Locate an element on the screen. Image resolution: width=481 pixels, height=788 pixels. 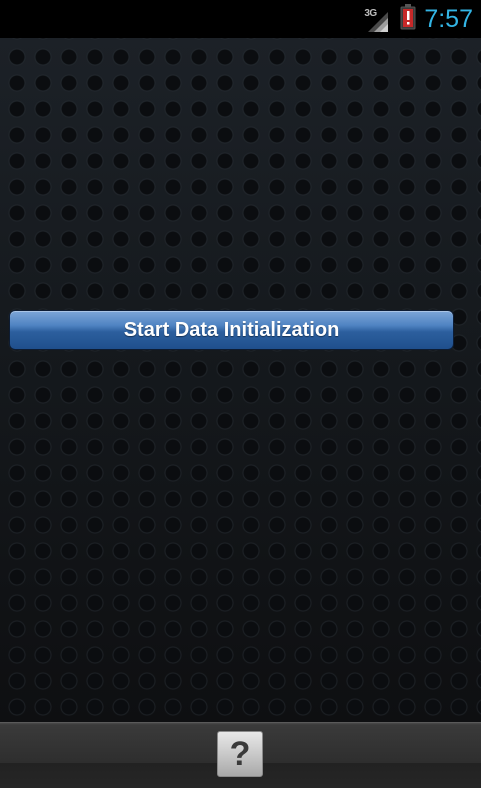
network-indicator: 3G is located at coordinates (378, 19).